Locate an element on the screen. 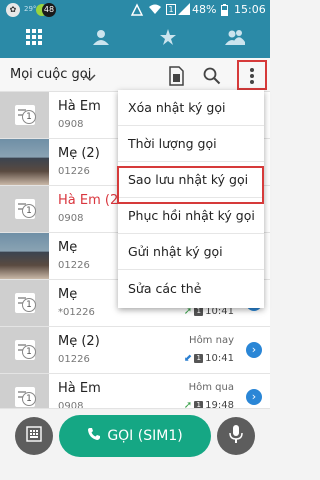 This screenshot has width=320, height=480. contacts-person-icon is located at coordinates (100, 39).